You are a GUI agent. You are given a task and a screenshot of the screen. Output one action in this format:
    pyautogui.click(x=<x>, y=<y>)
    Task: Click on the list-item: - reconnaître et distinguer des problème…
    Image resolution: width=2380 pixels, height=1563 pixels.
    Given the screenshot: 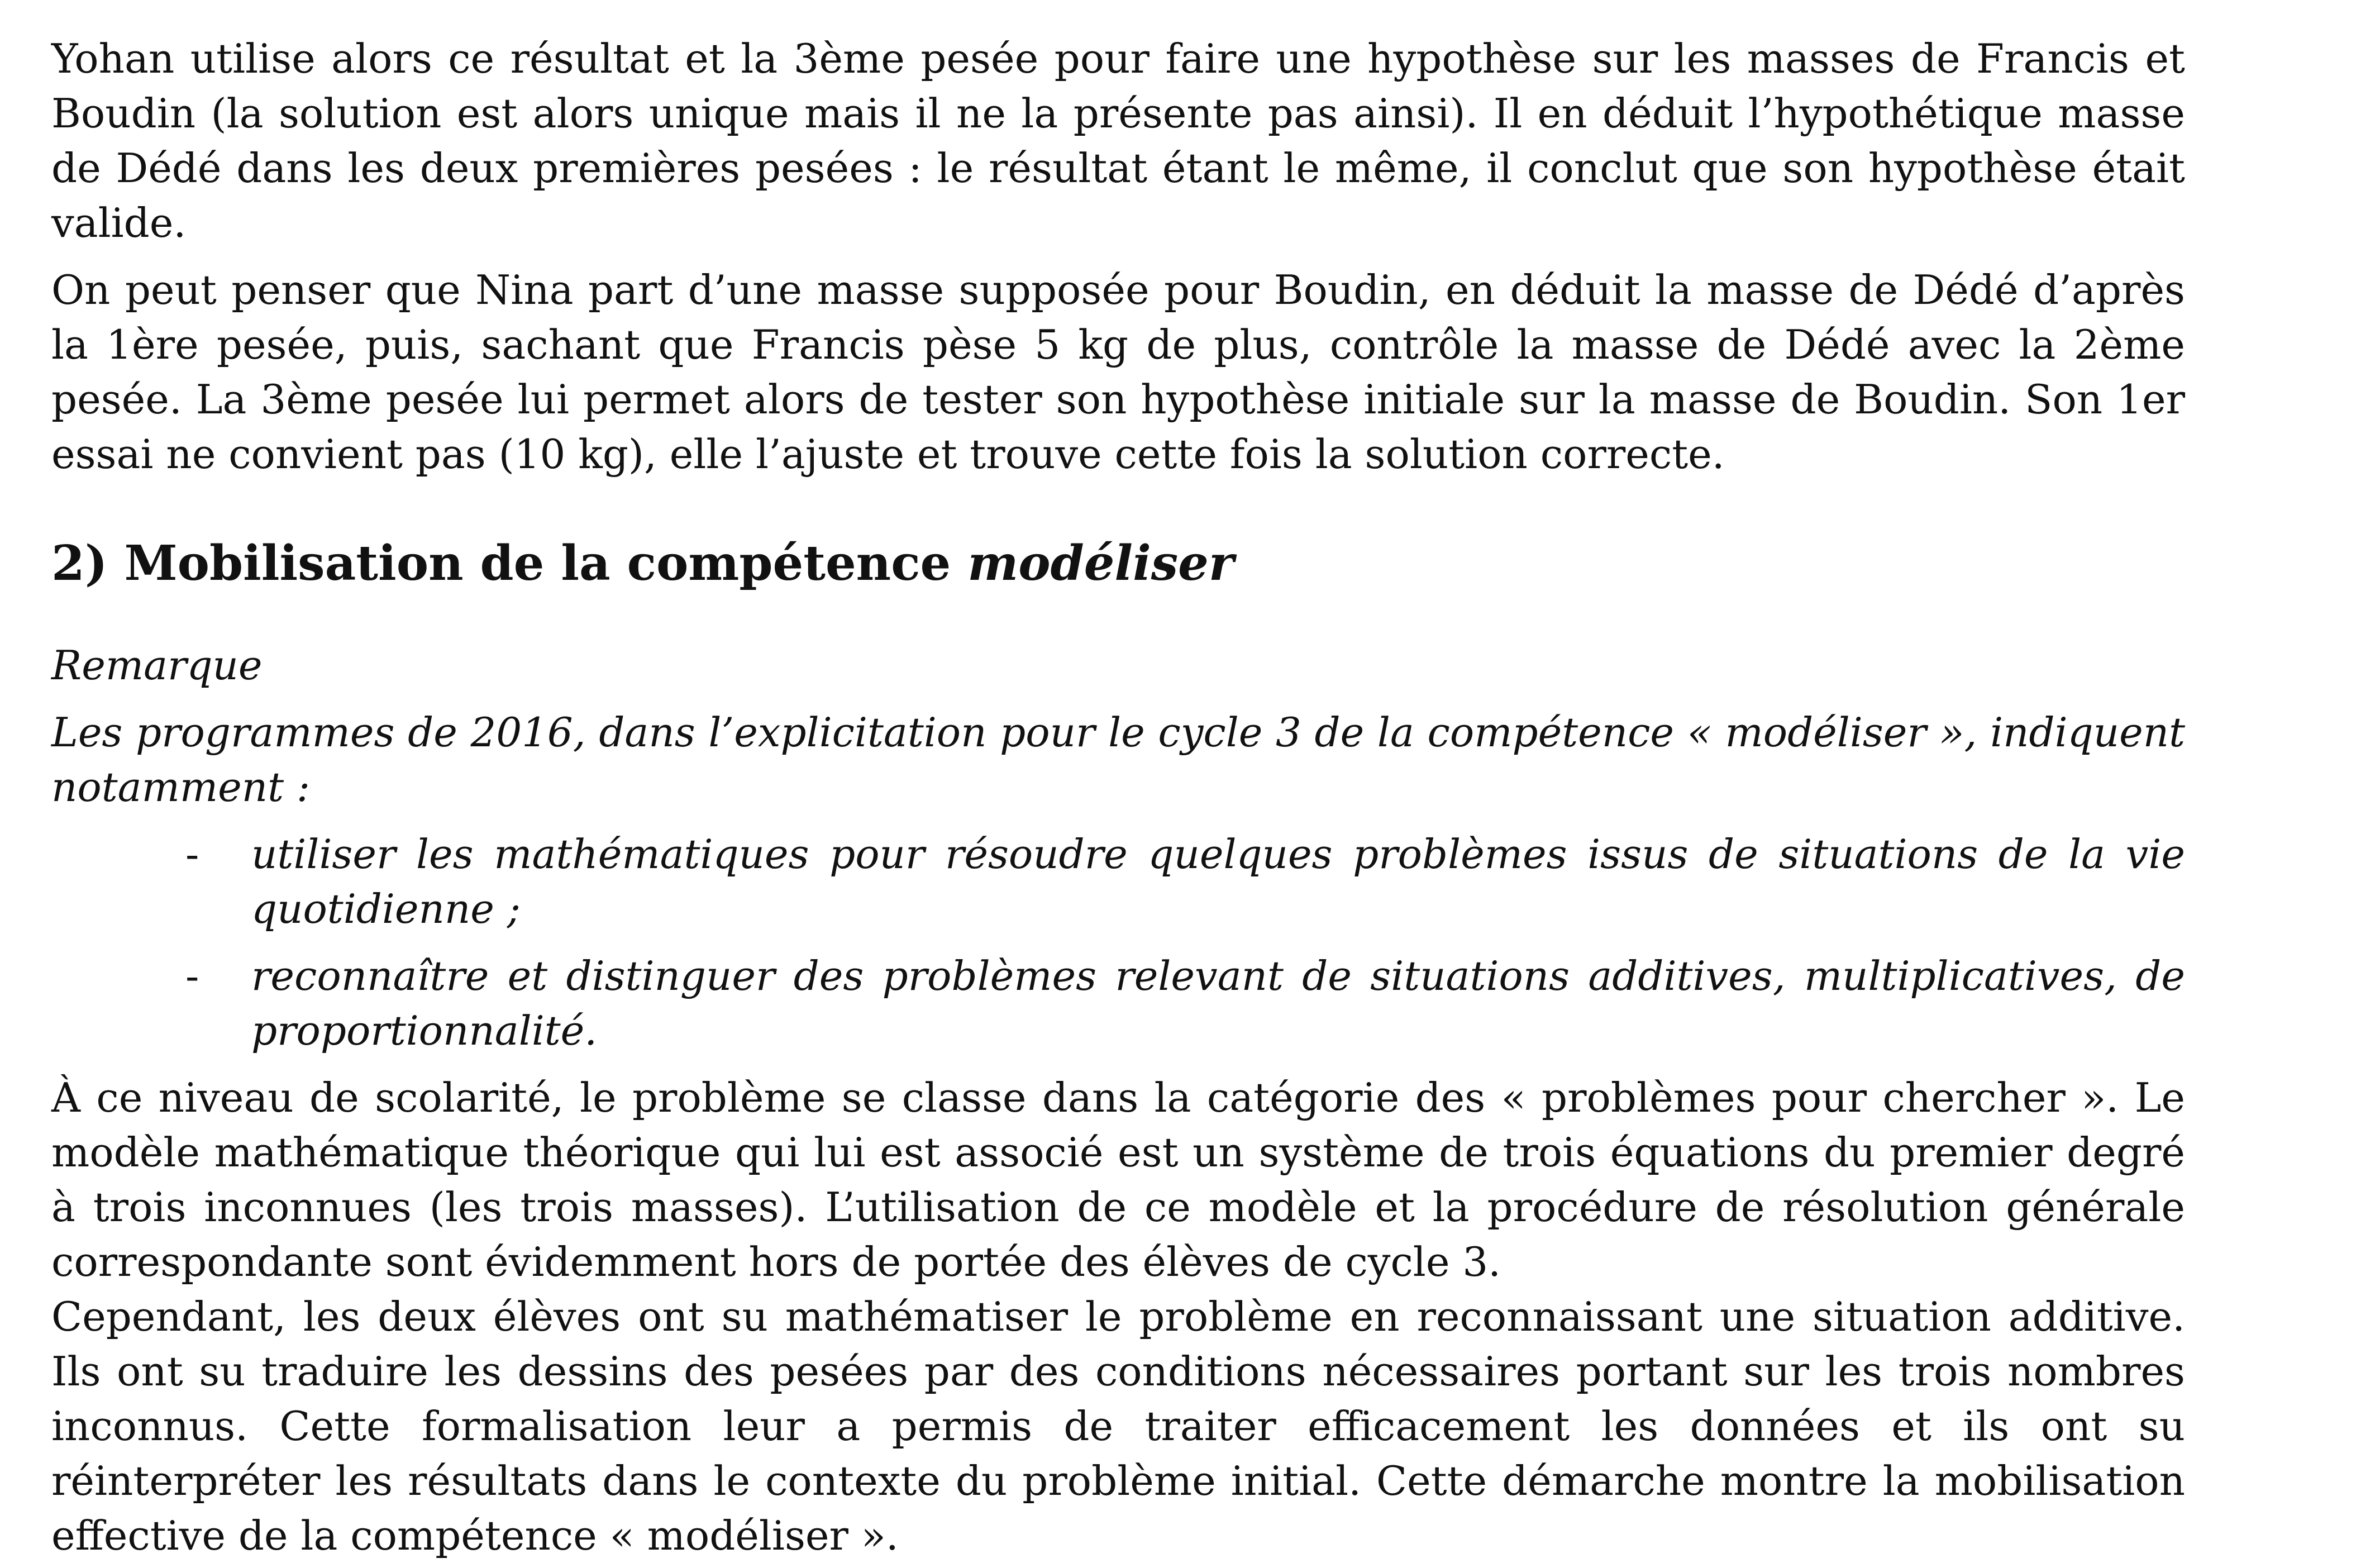 What is the action you would take?
    pyautogui.click(x=1118, y=1003)
    